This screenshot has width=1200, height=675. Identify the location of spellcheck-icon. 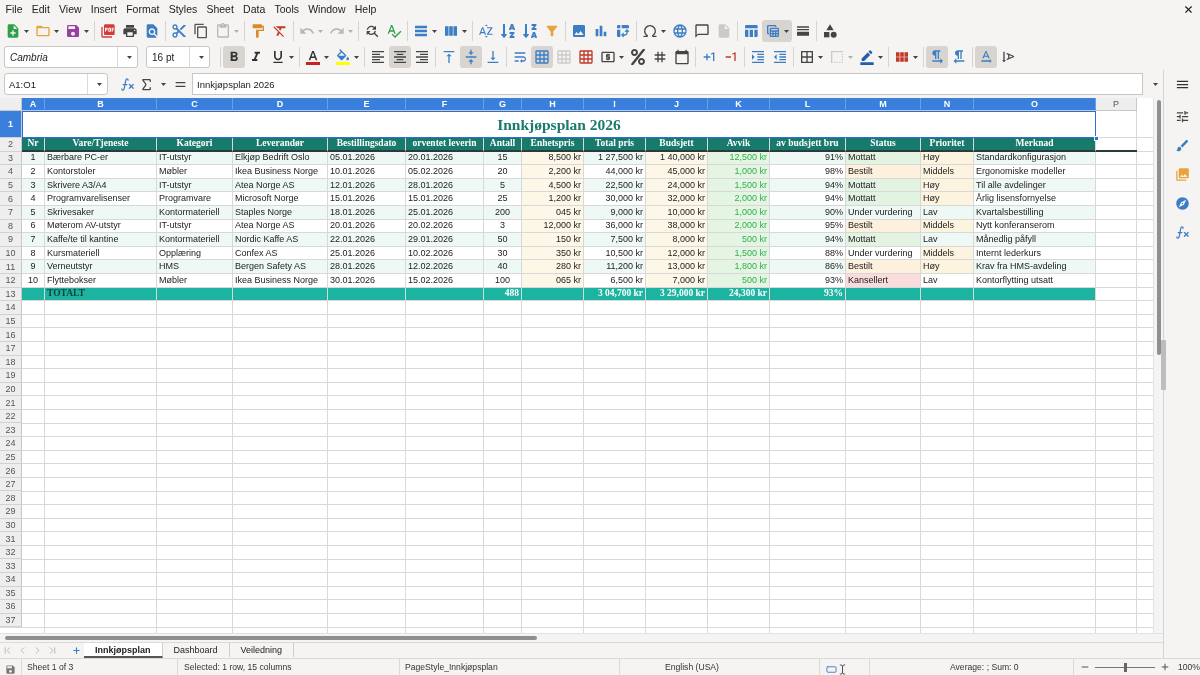
(394, 31).